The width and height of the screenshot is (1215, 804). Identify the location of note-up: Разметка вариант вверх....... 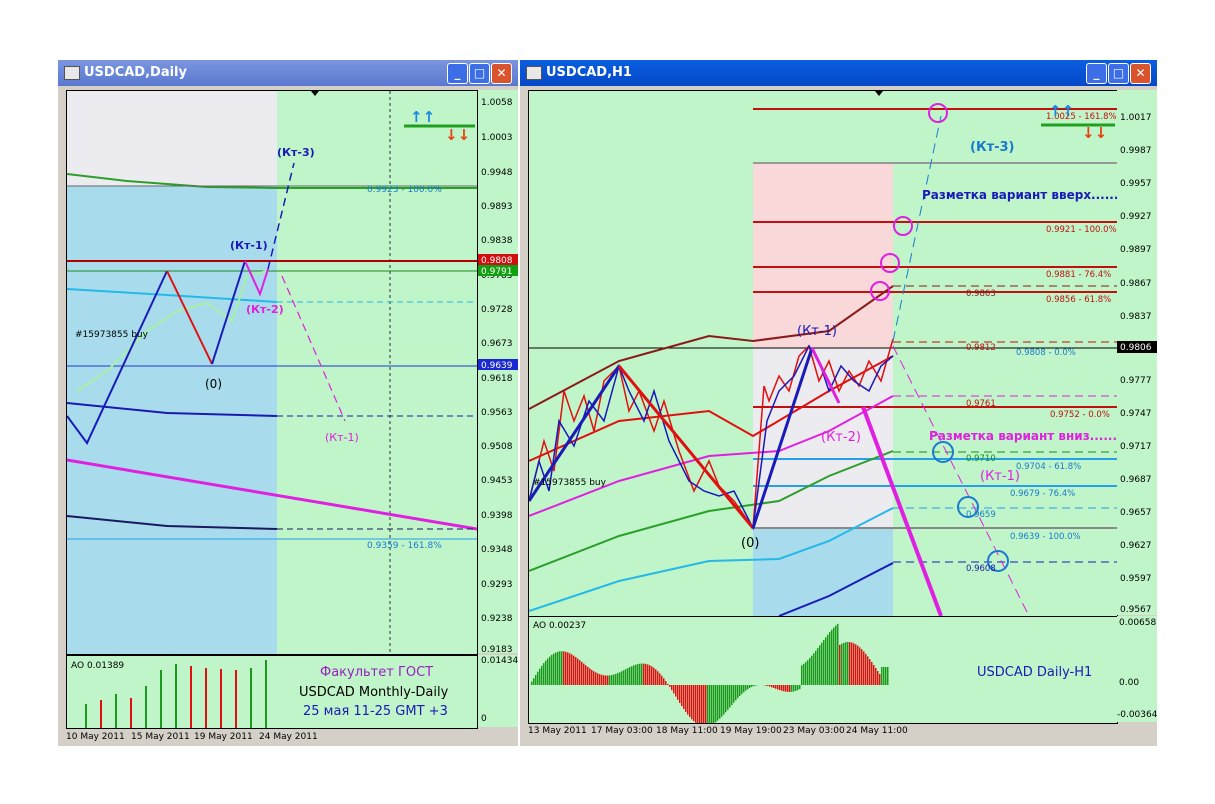
(1019, 195).